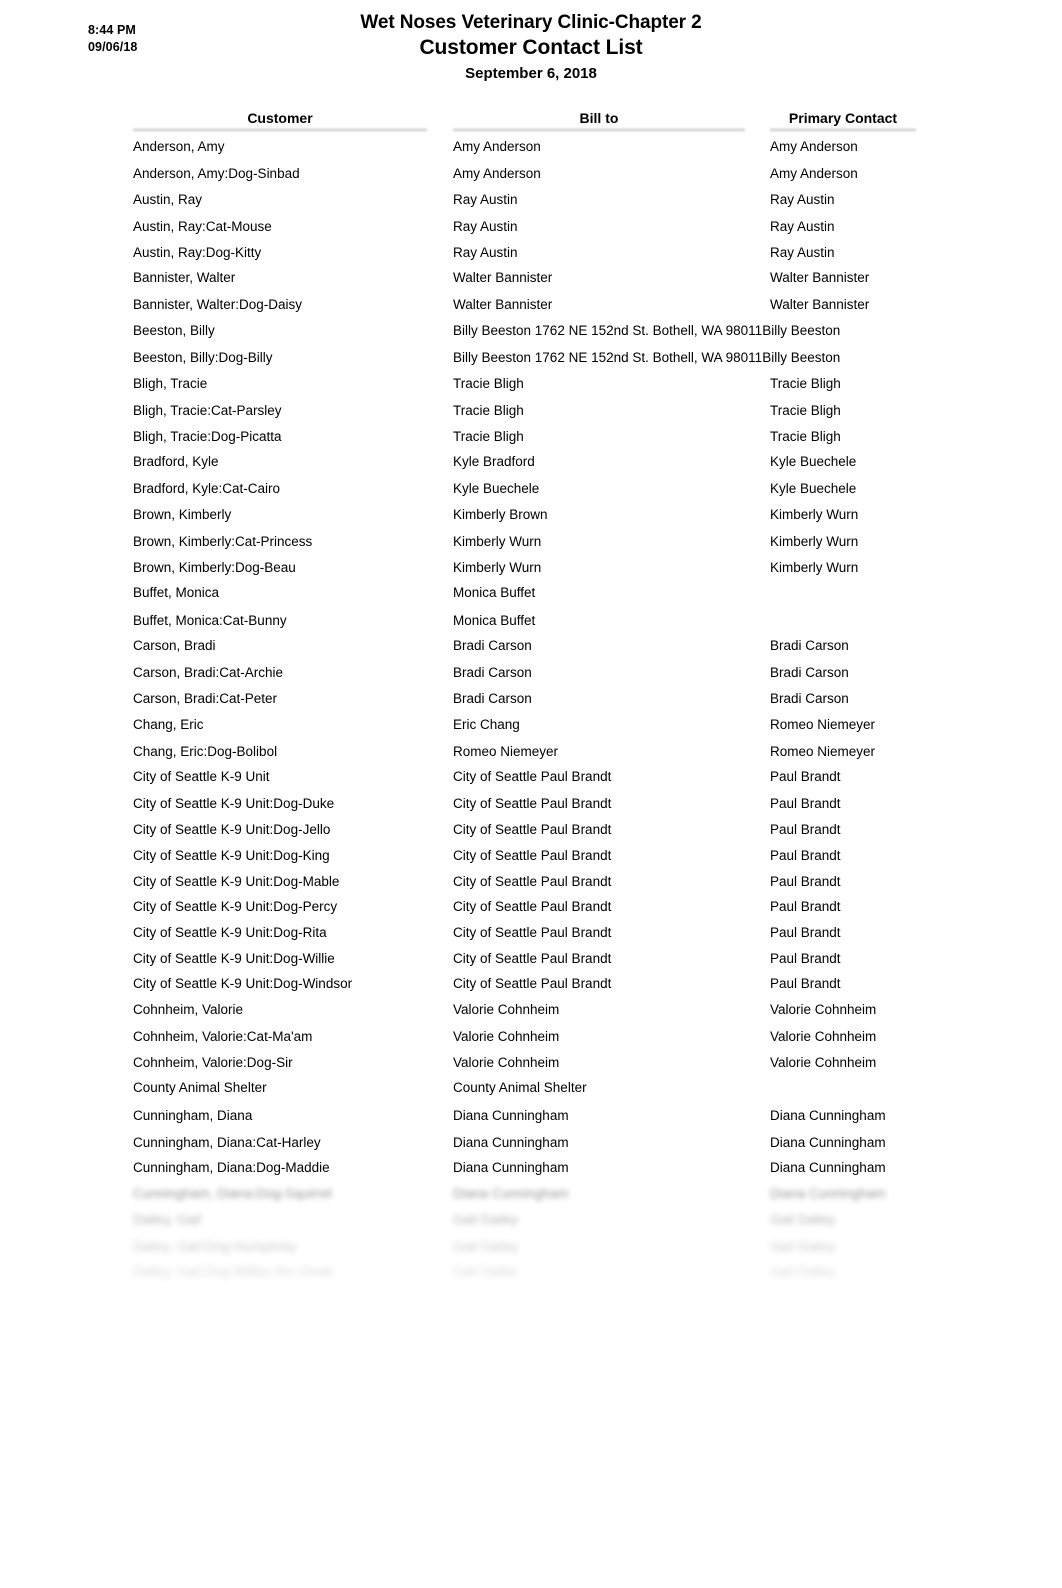  Describe the element at coordinates (174, 646) in the screenshot. I see `cell-customer: Carson, Bradi` at that location.